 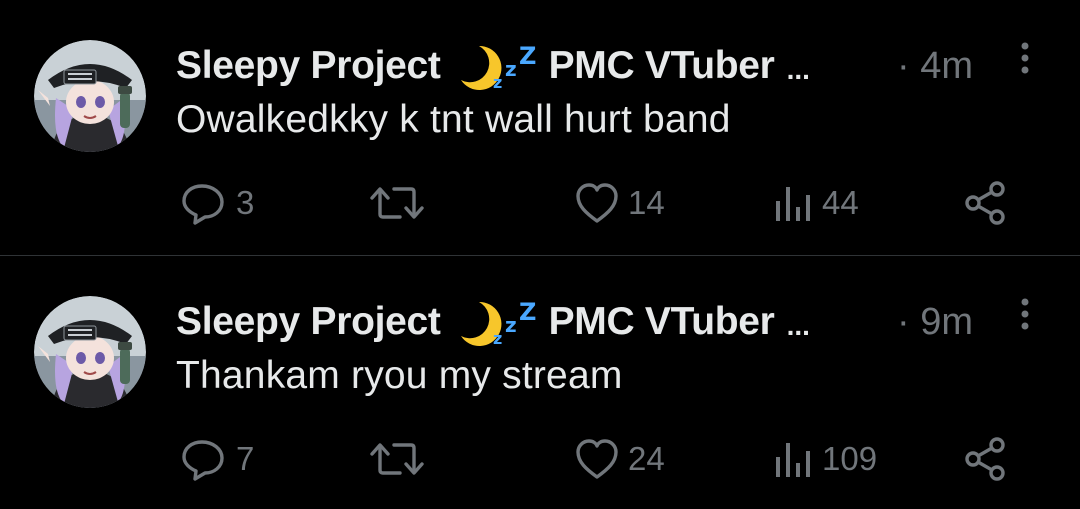 I want to click on post-text: Thankam ryou my stream, so click(x=399, y=375).